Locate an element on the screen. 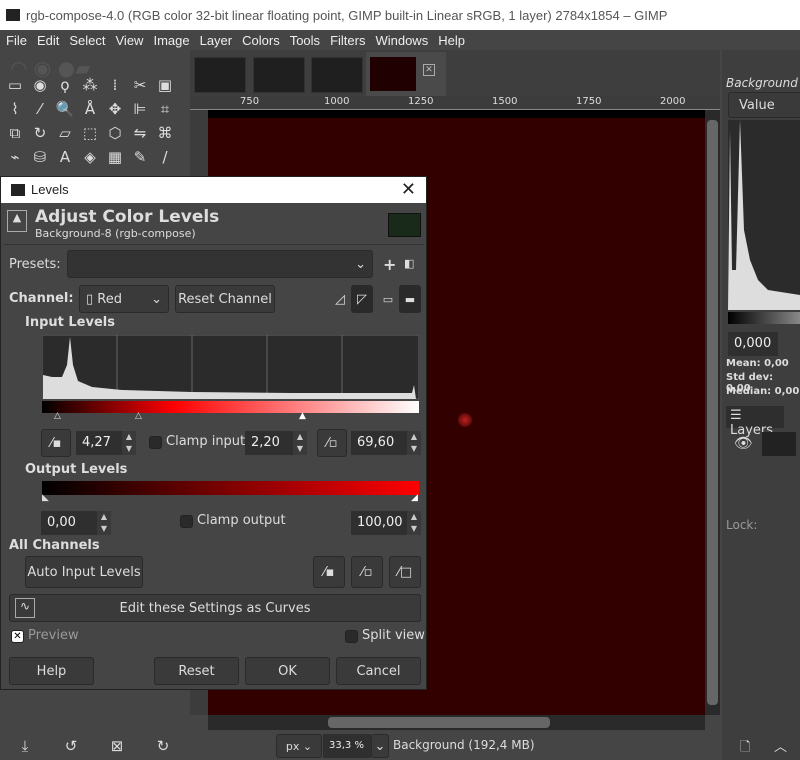 This screenshot has width=800, height=760. menu-layer: Layer is located at coordinates (215, 40).